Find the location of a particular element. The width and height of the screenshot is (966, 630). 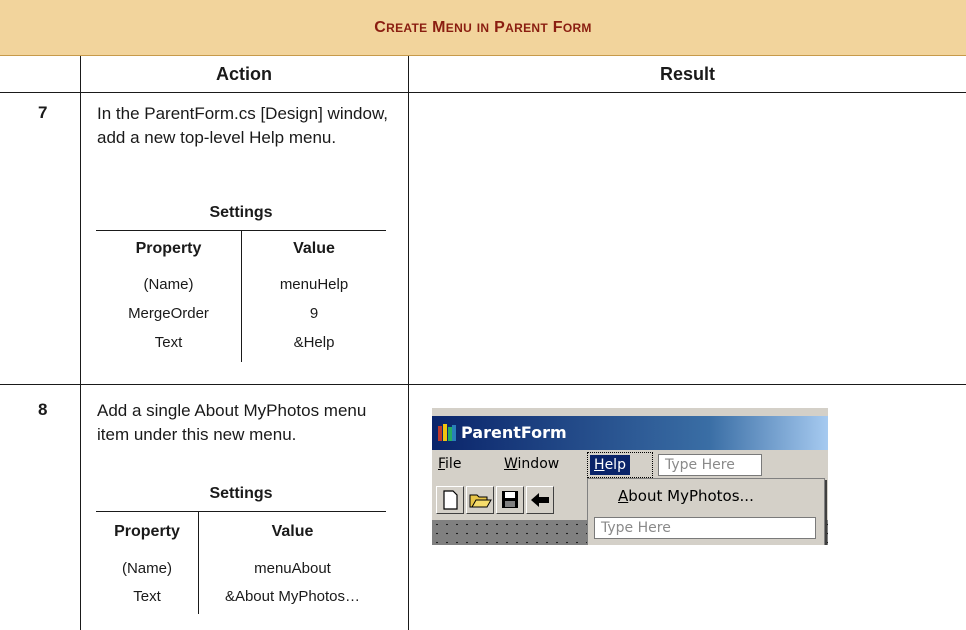

value-cell: menuAbout is located at coordinates (292, 568).